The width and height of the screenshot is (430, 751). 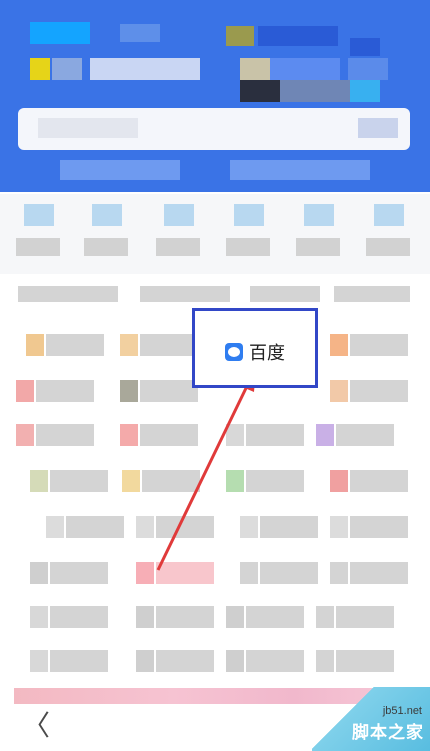 What do you see at coordinates (220, 172) in the screenshot?
I see `header-tabs` at bounding box center [220, 172].